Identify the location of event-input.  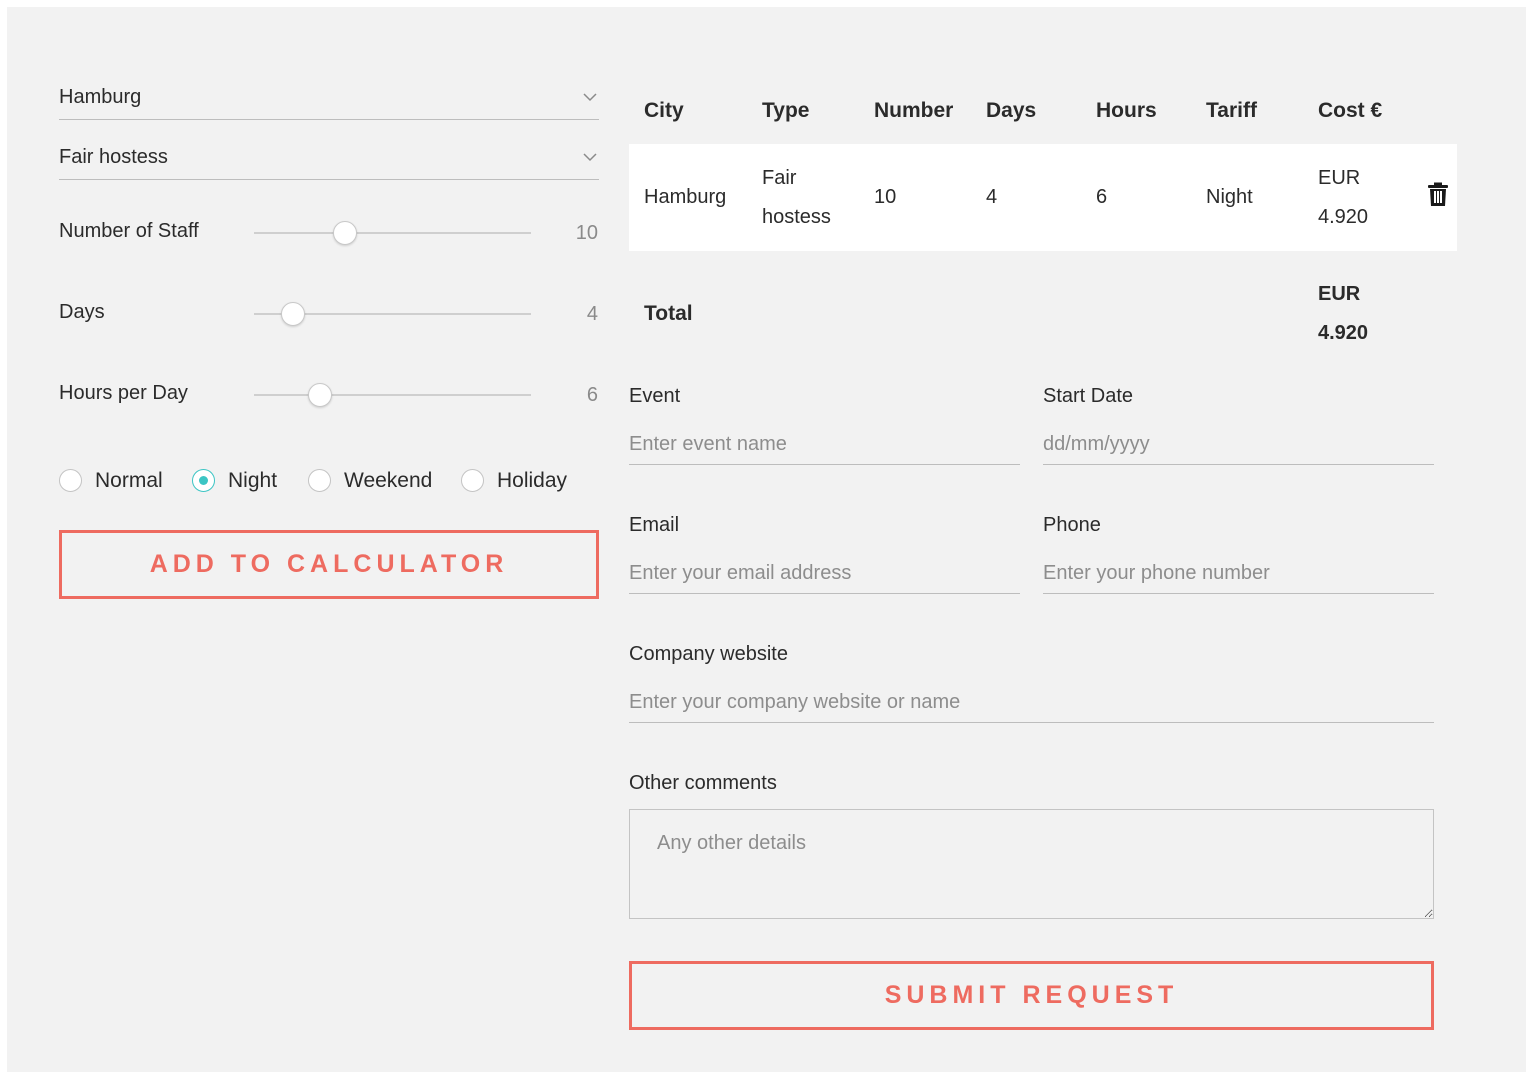
(824, 445).